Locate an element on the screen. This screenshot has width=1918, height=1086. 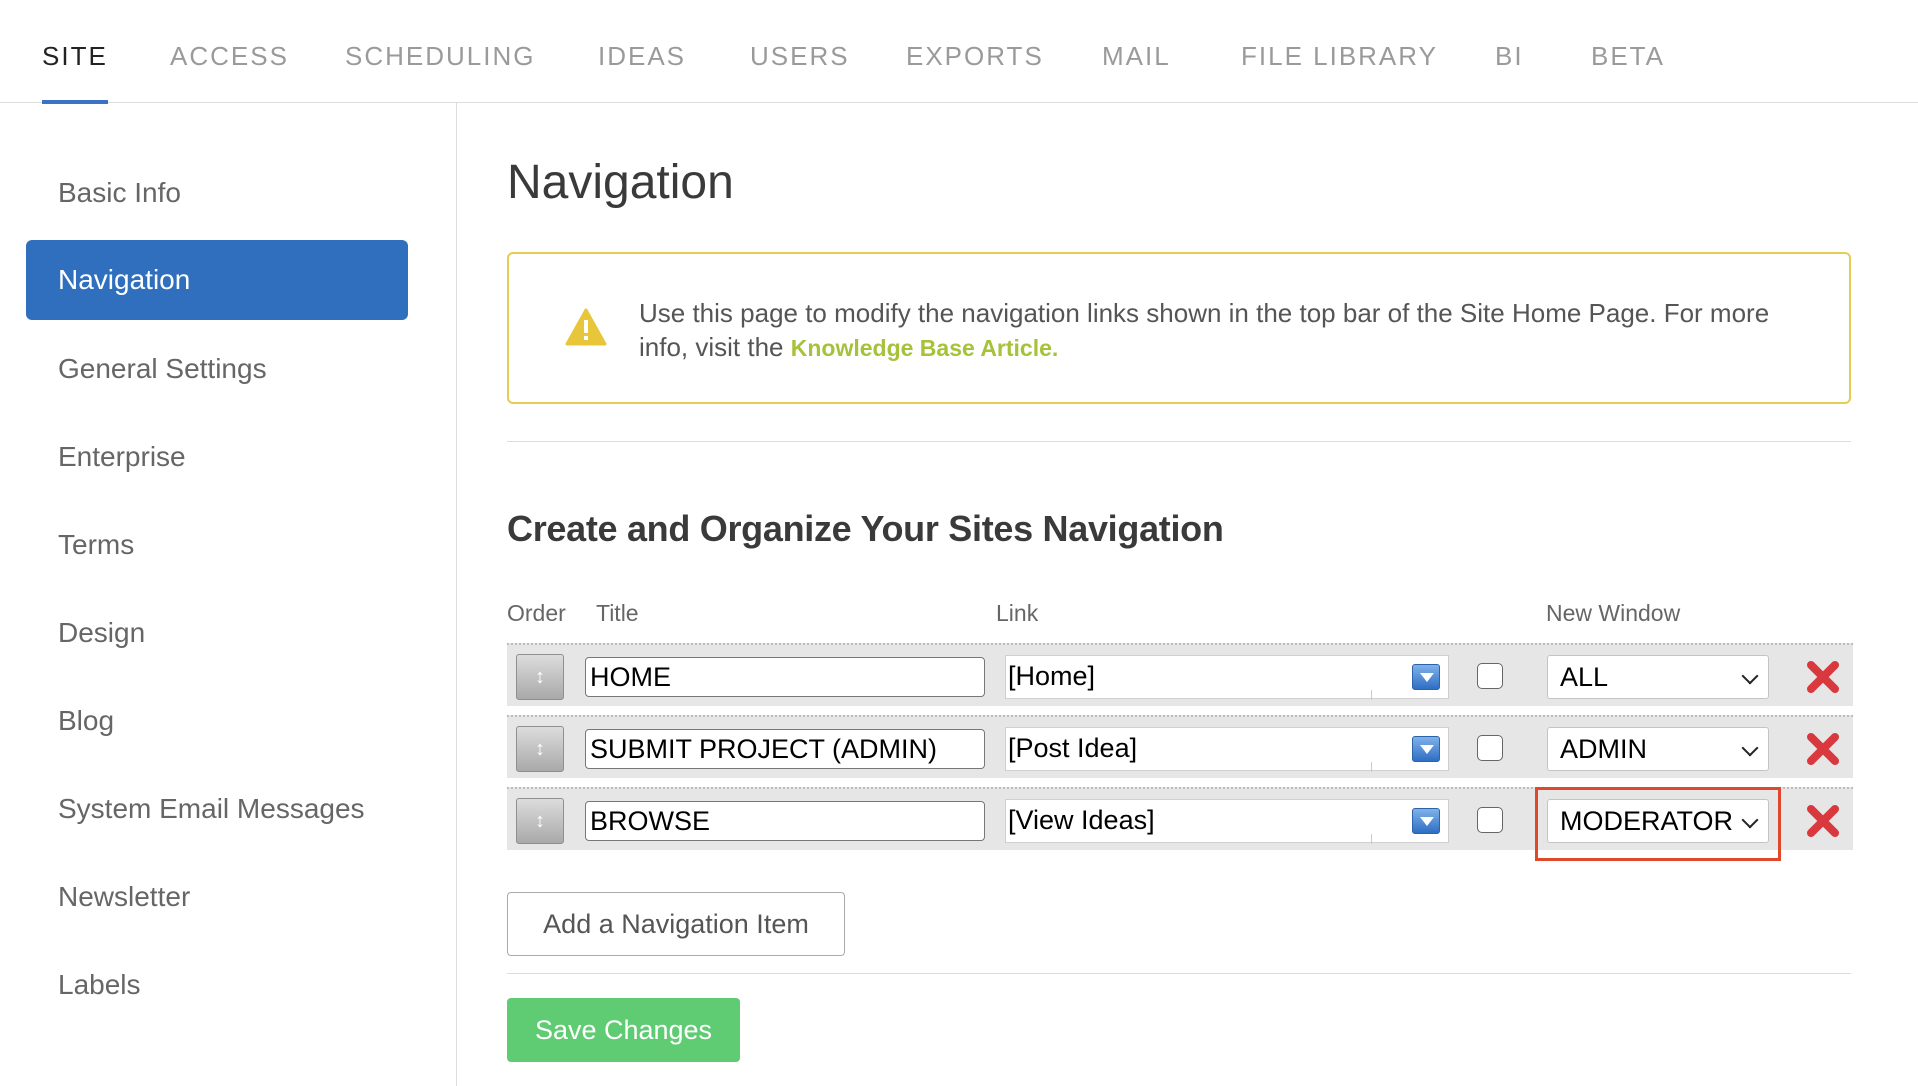
sidebar-item-basic-info: Basic Info is located at coordinates (217, 193).